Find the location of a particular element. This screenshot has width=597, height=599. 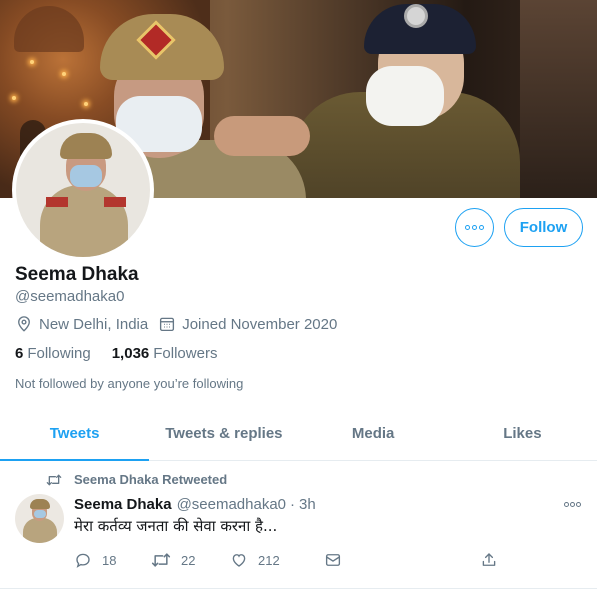

profile-joined: Joined November 2020 is located at coordinates (260, 324).